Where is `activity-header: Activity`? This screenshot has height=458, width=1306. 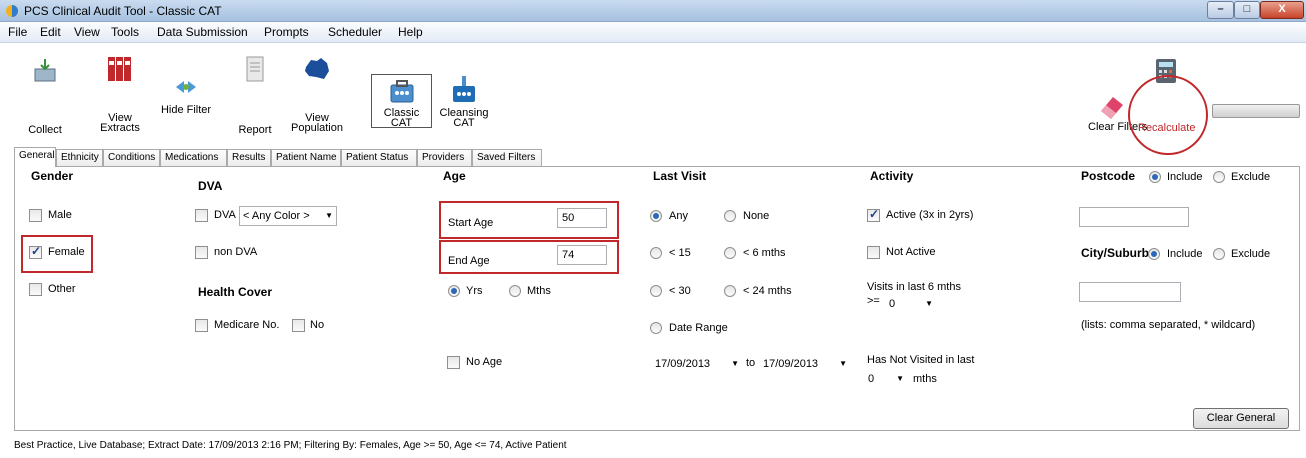
activity-header: Activity is located at coordinates (892, 176).